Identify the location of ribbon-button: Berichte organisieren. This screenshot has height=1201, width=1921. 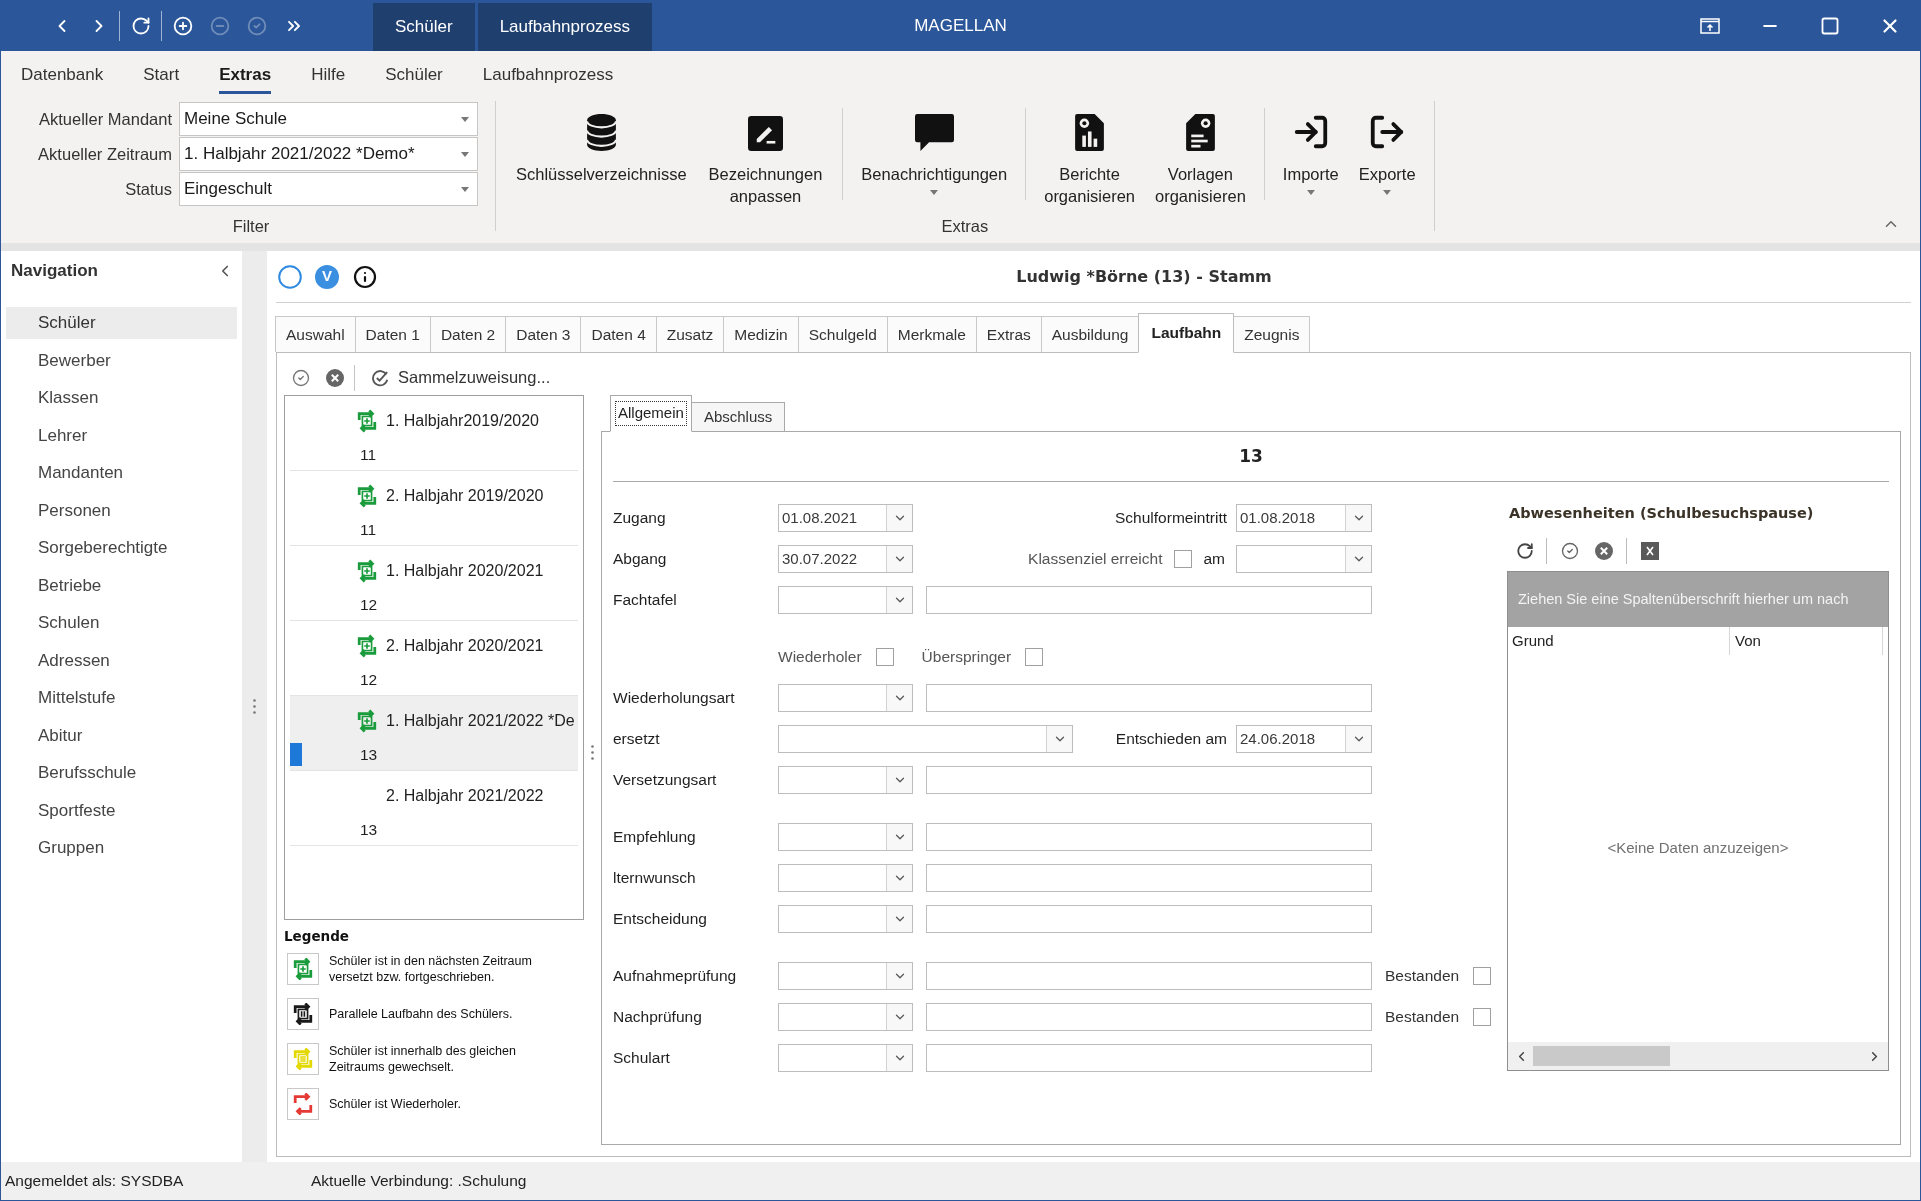
(1089, 160).